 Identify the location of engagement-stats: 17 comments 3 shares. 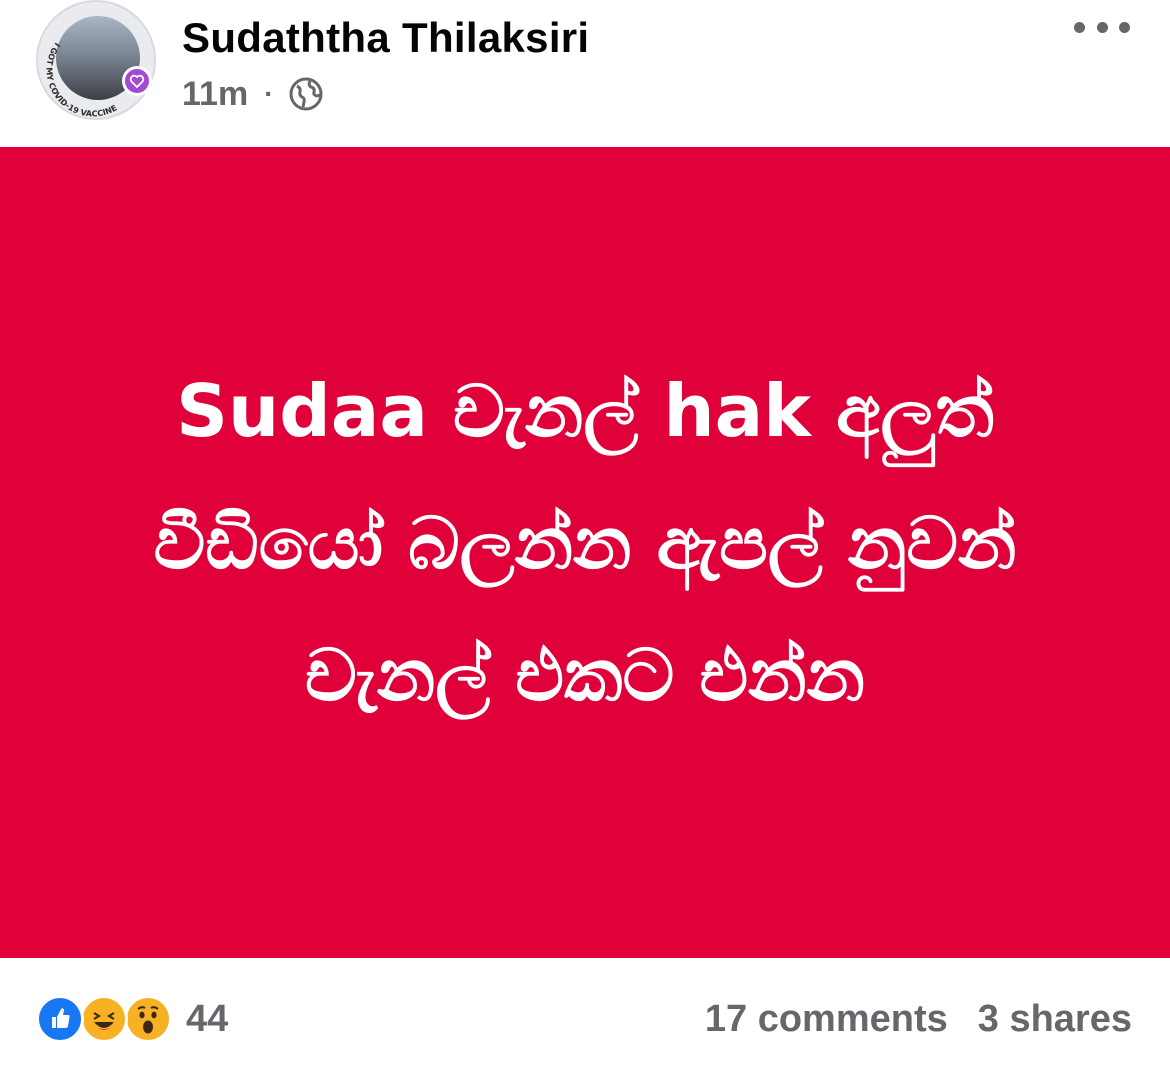
(918, 1019).